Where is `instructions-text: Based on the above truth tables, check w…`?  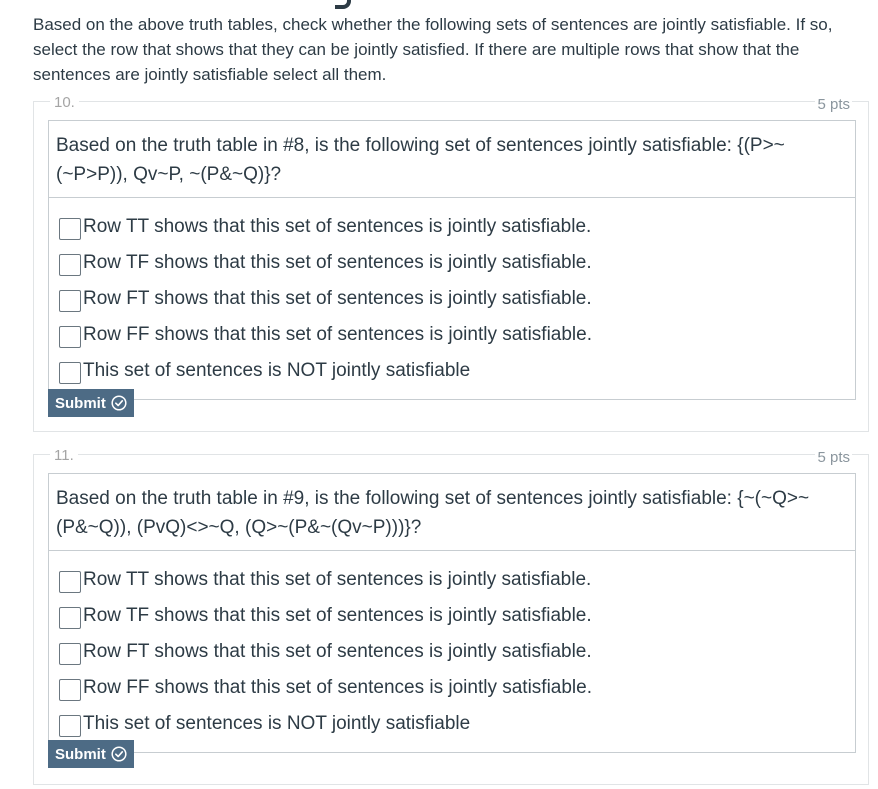
instructions-text: Based on the above truth tables, check w… is located at coordinates (433, 49).